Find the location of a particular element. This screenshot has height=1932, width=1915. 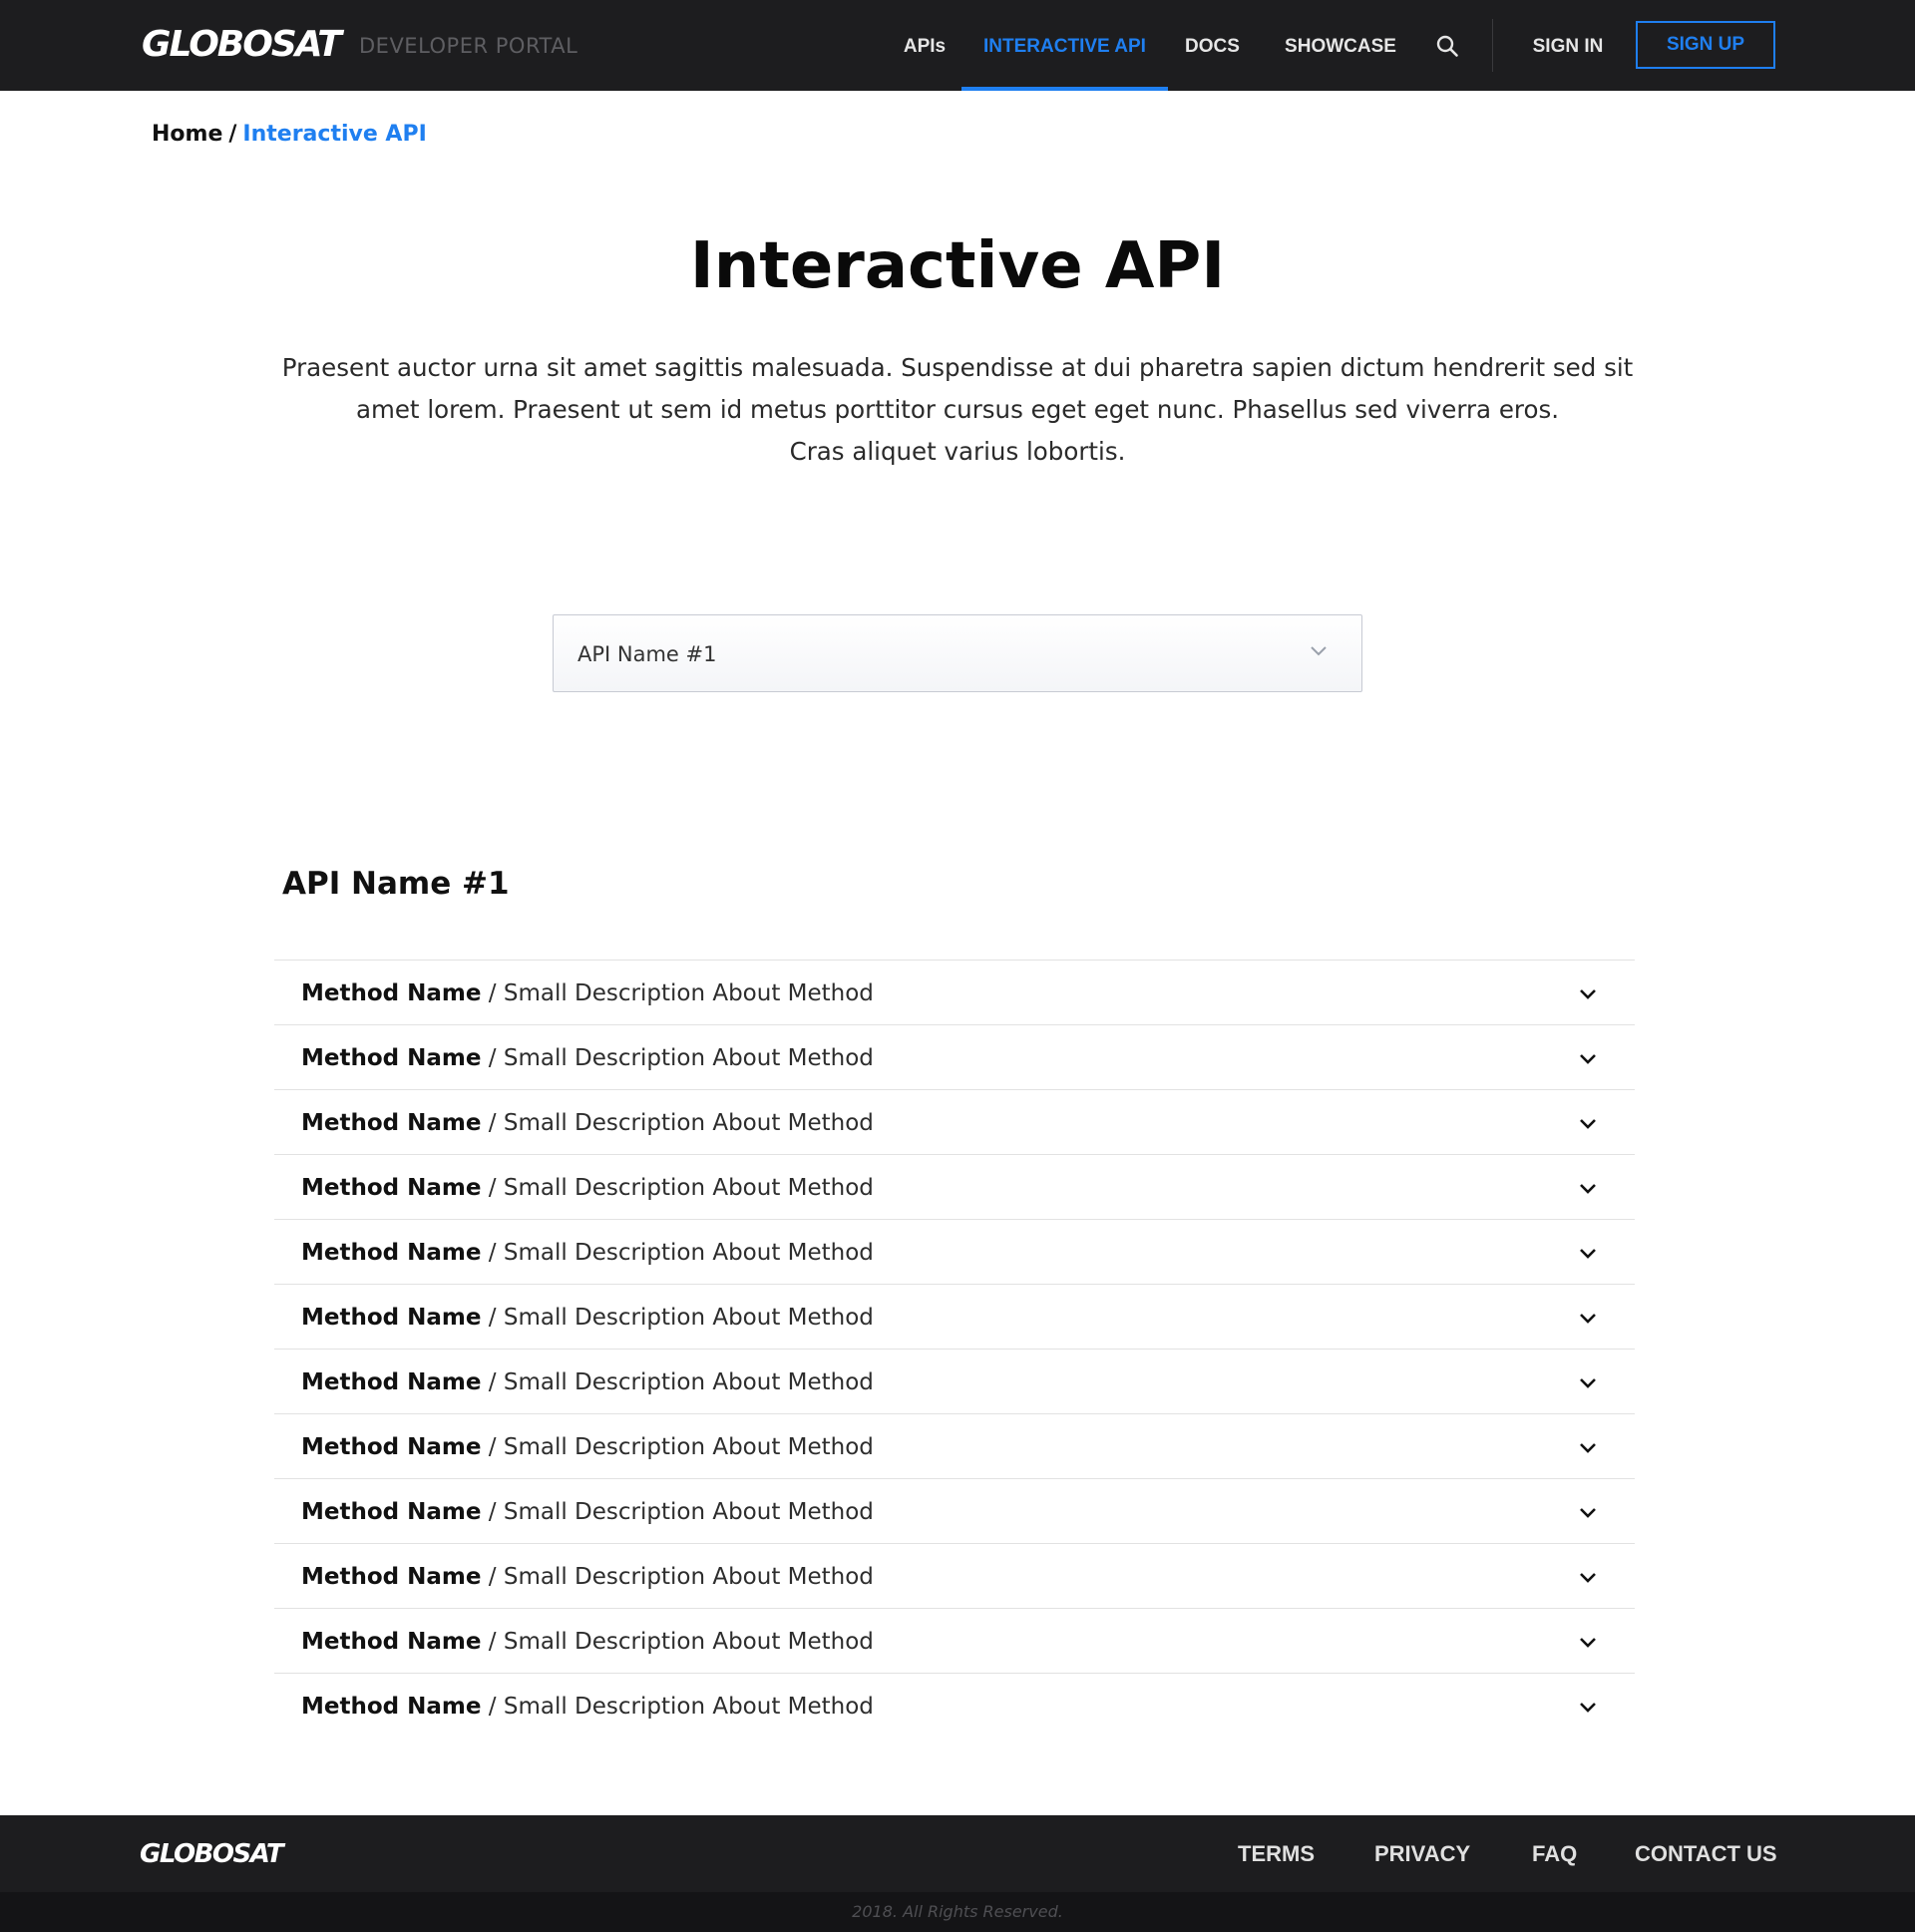

search-icon is located at coordinates (1447, 46).